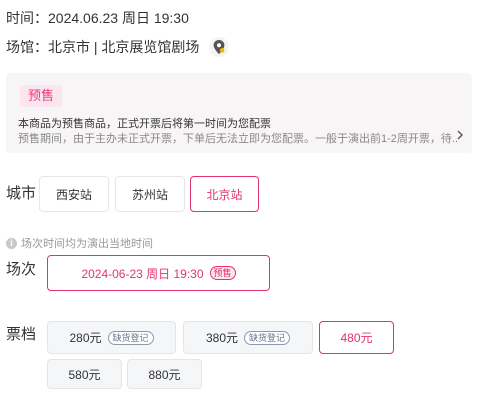 Image resolution: width=482 pixels, height=407 pixels. What do you see at coordinates (41, 96) in the screenshot?
I see `presale-tag: 预售` at bounding box center [41, 96].